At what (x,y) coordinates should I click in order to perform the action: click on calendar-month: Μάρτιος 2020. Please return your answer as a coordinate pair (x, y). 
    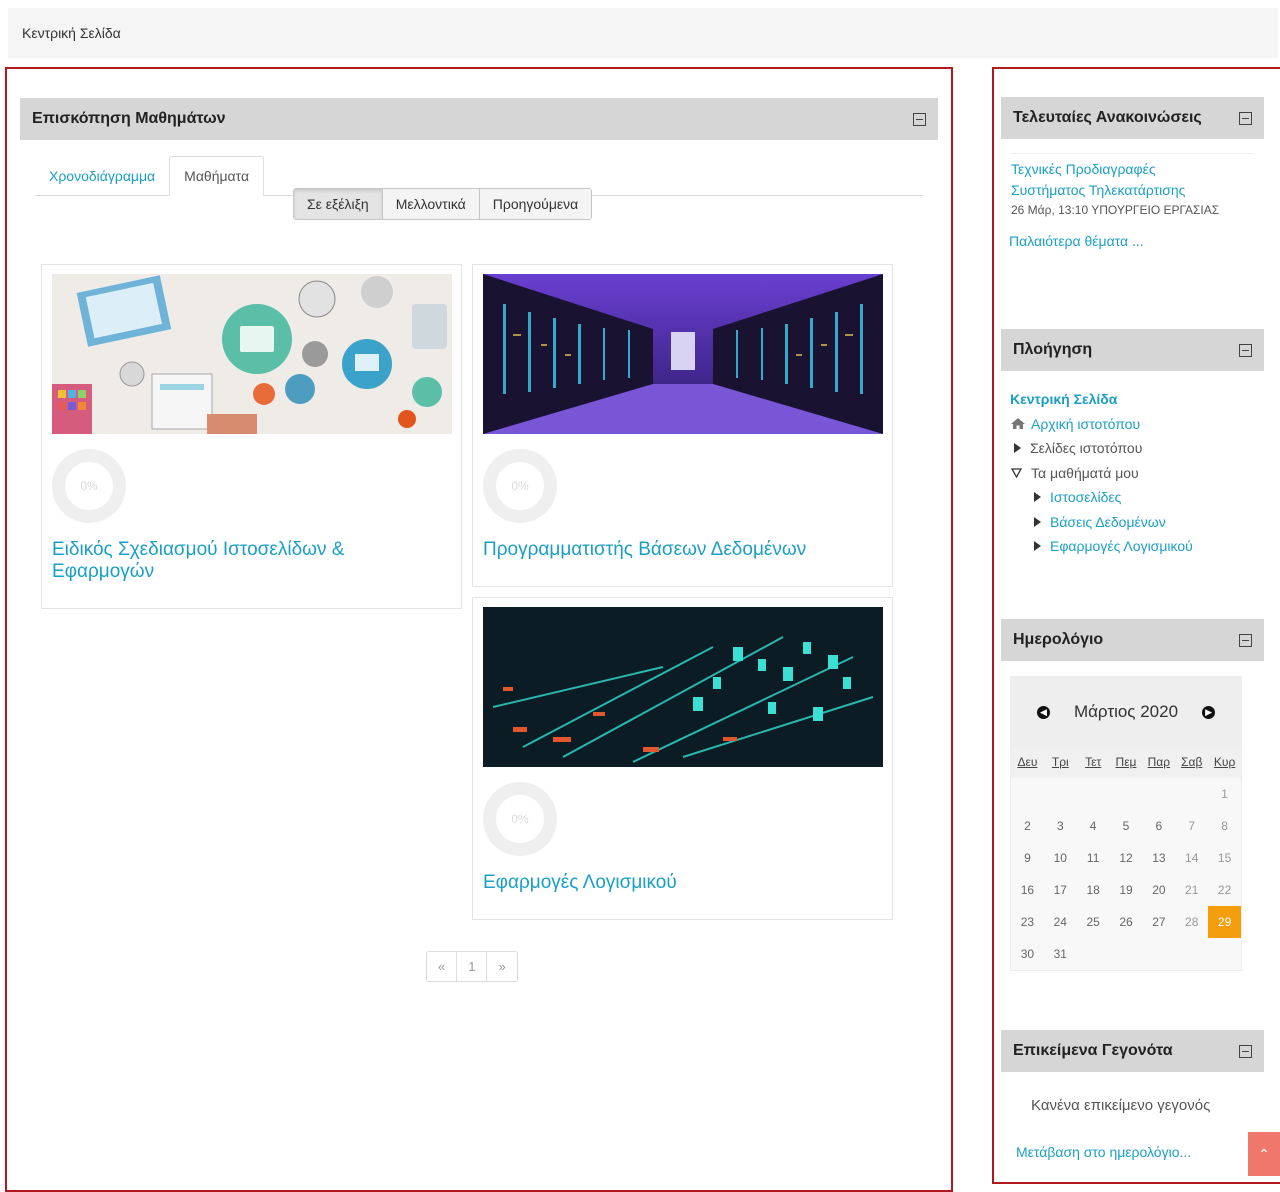
    Looking at the image, I should click on (1126, 711).